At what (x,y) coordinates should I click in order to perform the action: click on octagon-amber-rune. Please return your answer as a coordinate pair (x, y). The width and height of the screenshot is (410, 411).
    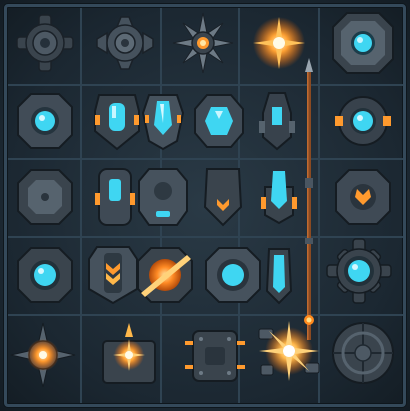
    Looking at the image, I should click on (363, 197).